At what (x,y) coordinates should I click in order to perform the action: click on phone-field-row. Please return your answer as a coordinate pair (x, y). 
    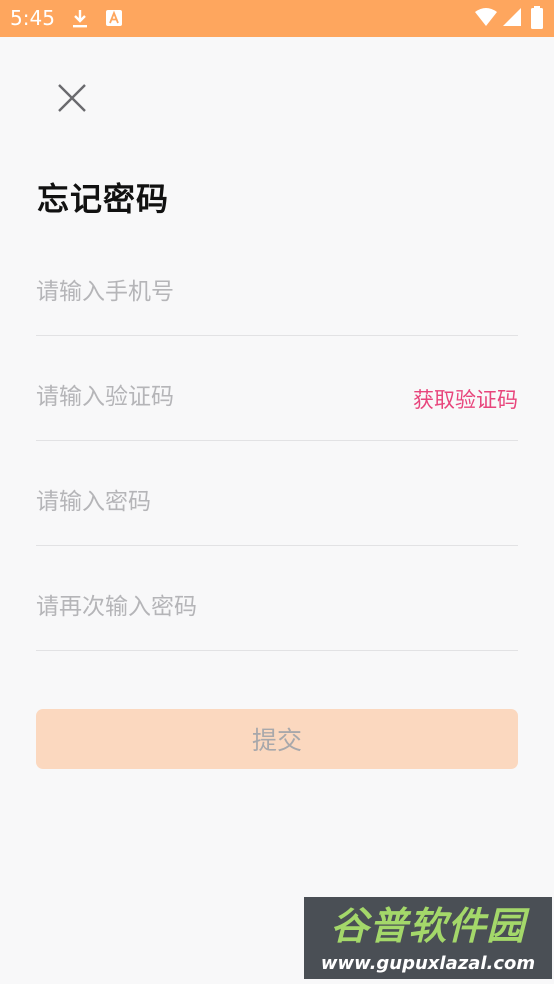
    Looking at the image, I should click on (277, 283).